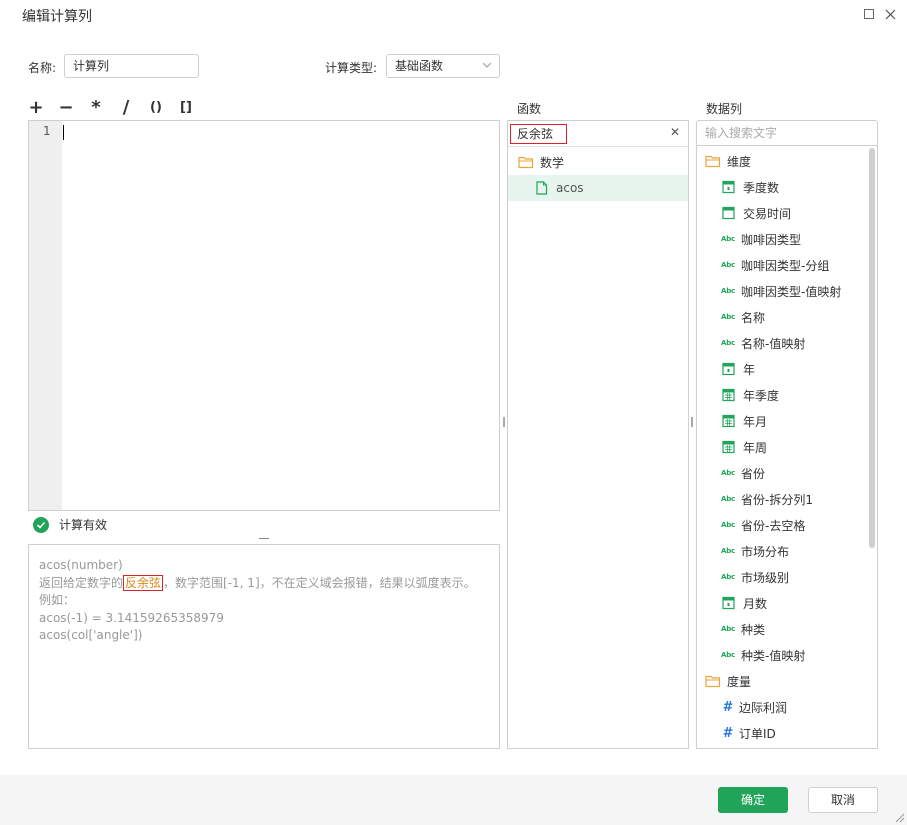  Describe the element at coordinates (843, 800) in the screenshot. I see `cancel-button: 取消` at that location.